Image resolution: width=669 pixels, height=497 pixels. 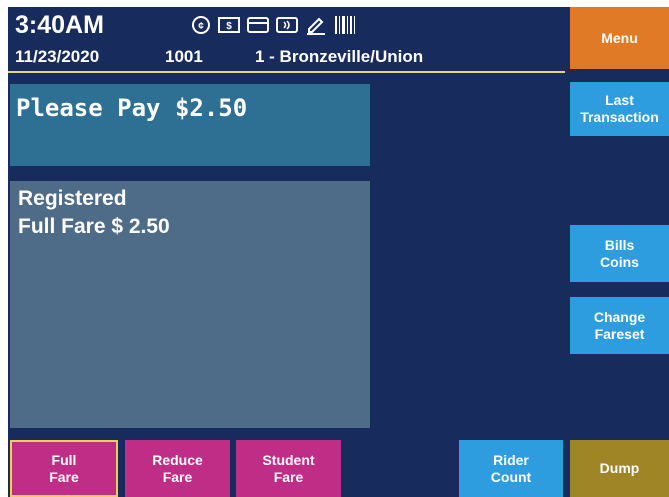 I want to click on menu-button: Menu, so click(x=619, y=38).